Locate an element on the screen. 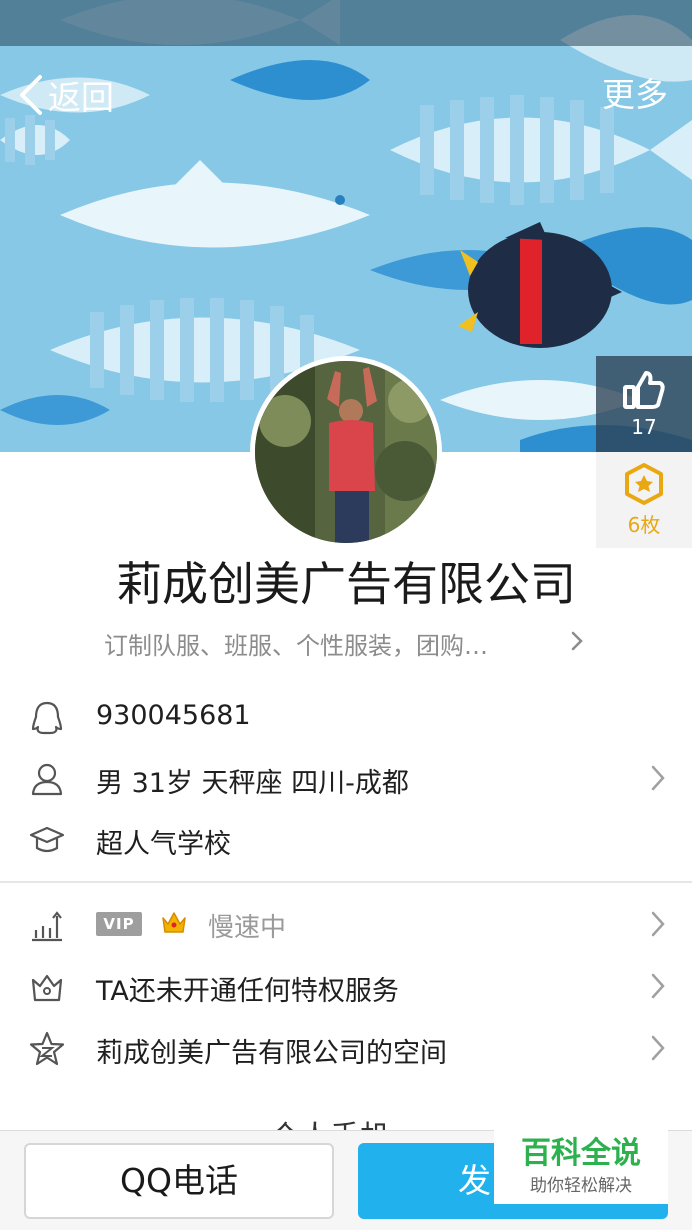 The height and width of the screenshot is (1230, 692). qq-call-button: QQ电话 is located at coordinates (179, 1181).